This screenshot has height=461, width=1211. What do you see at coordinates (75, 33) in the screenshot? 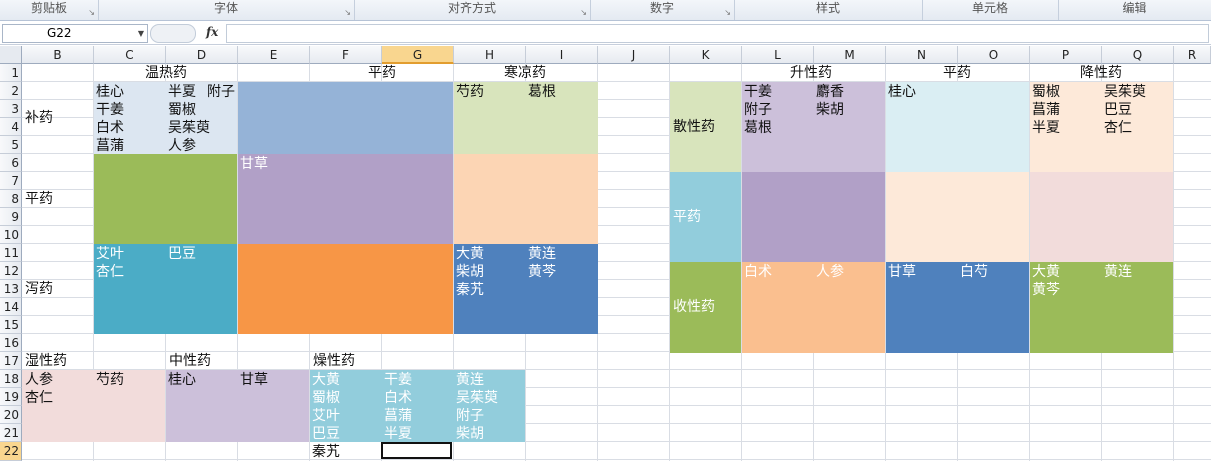
I see `name-box: G22 ▼` at bounding box center [75, 33].